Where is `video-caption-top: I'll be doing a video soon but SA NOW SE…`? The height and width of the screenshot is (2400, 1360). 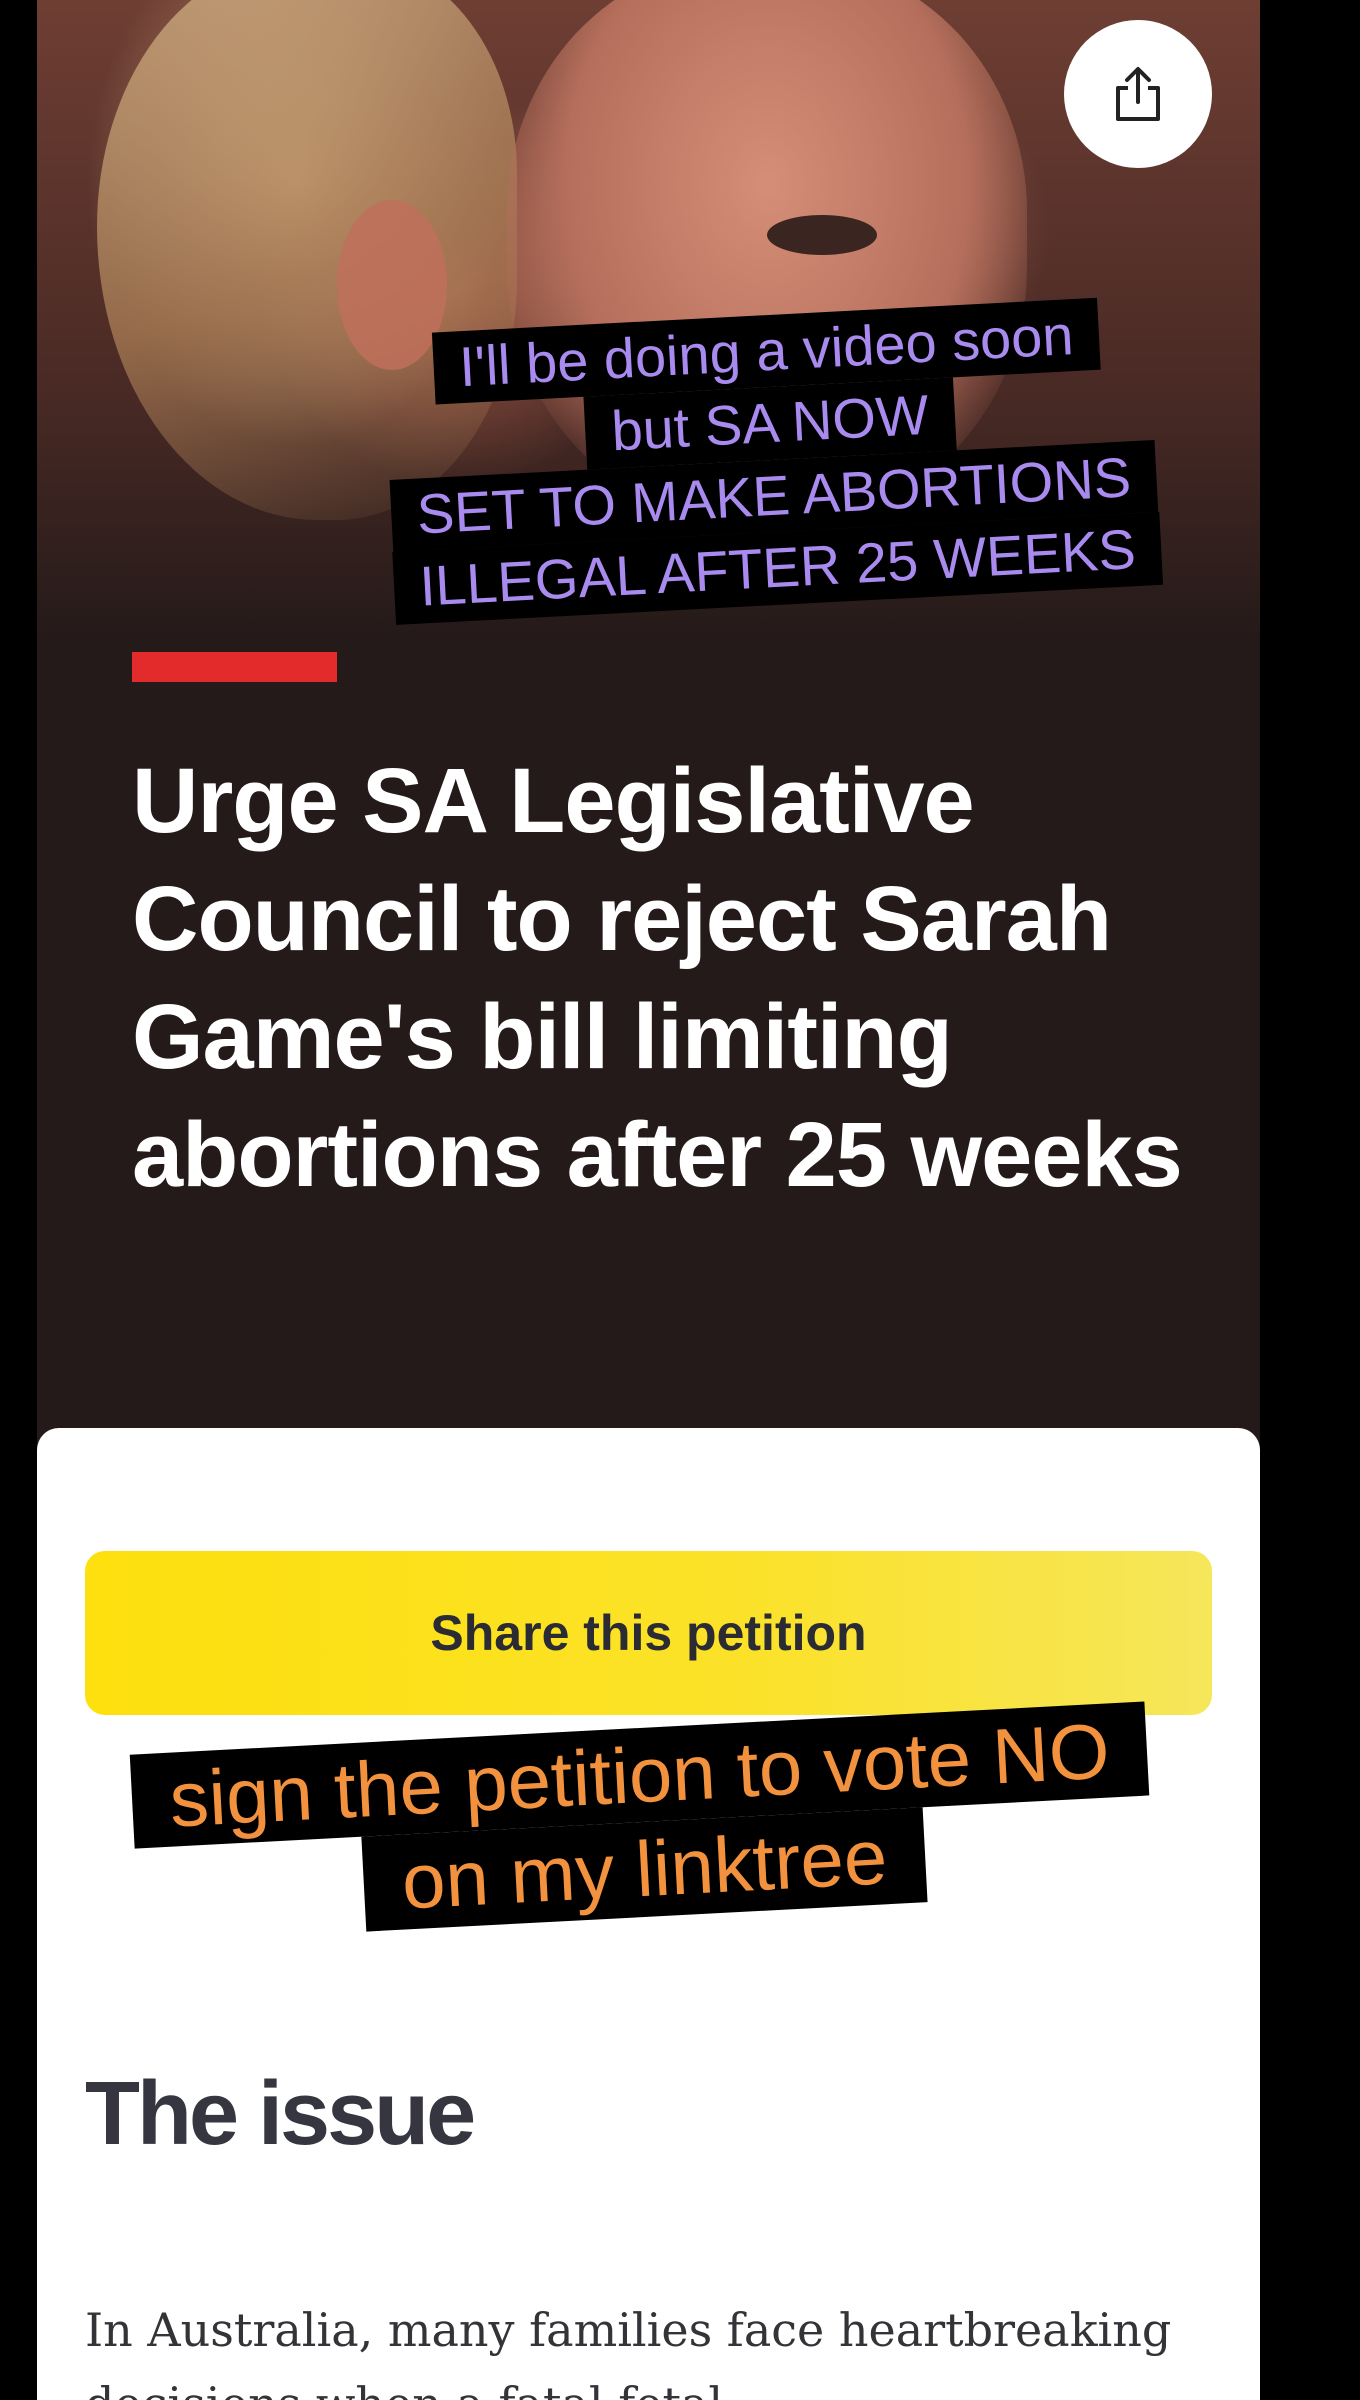 video-caption-top: I'll be doing a video soon but SA NOW SE… is located at coordinates (772, 460).